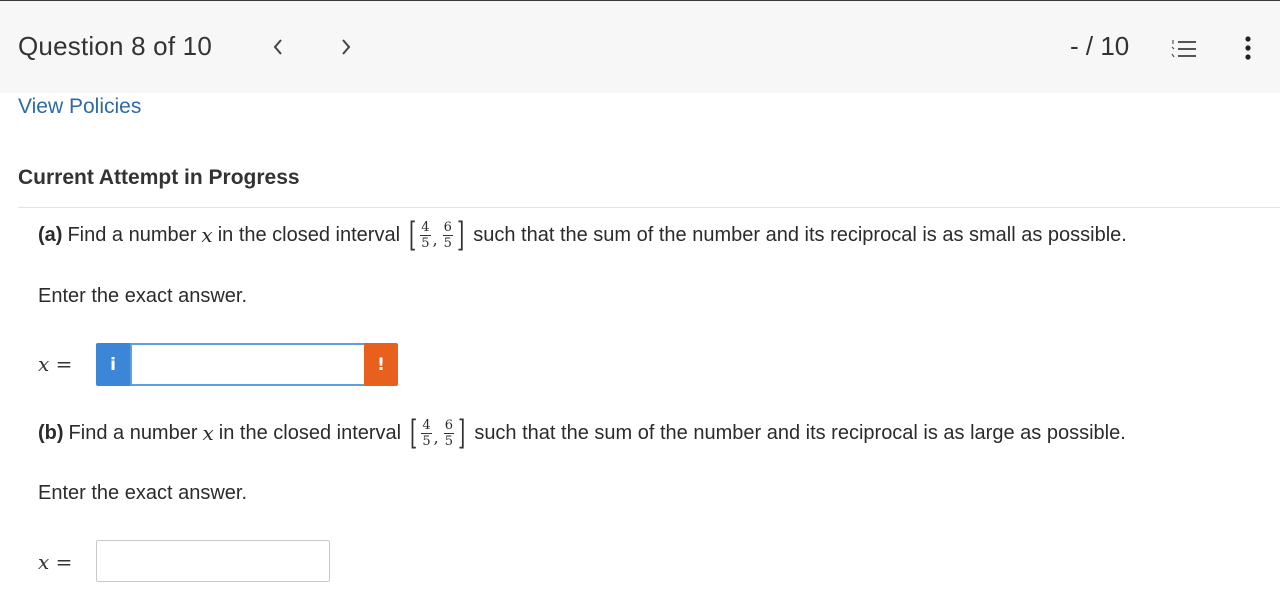 The width and height of the screenshot is (1280, 596). I want to click on previous-question-button, so click(278, 47).